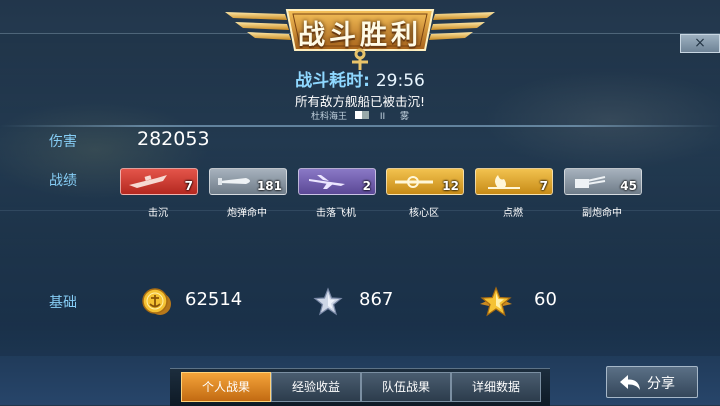 Image resolution: width=720 pixels, height=406 pixels. I want to click on medal-planes-downed: 2, so click(337, 181).